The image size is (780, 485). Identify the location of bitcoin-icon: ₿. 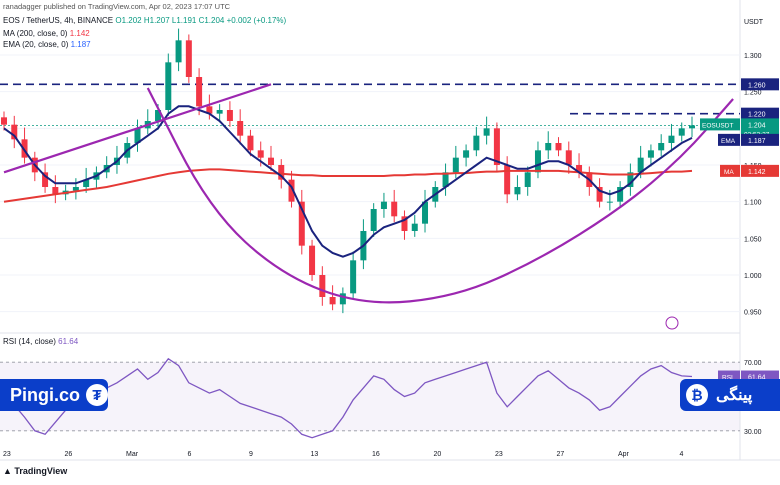
(697, 395).